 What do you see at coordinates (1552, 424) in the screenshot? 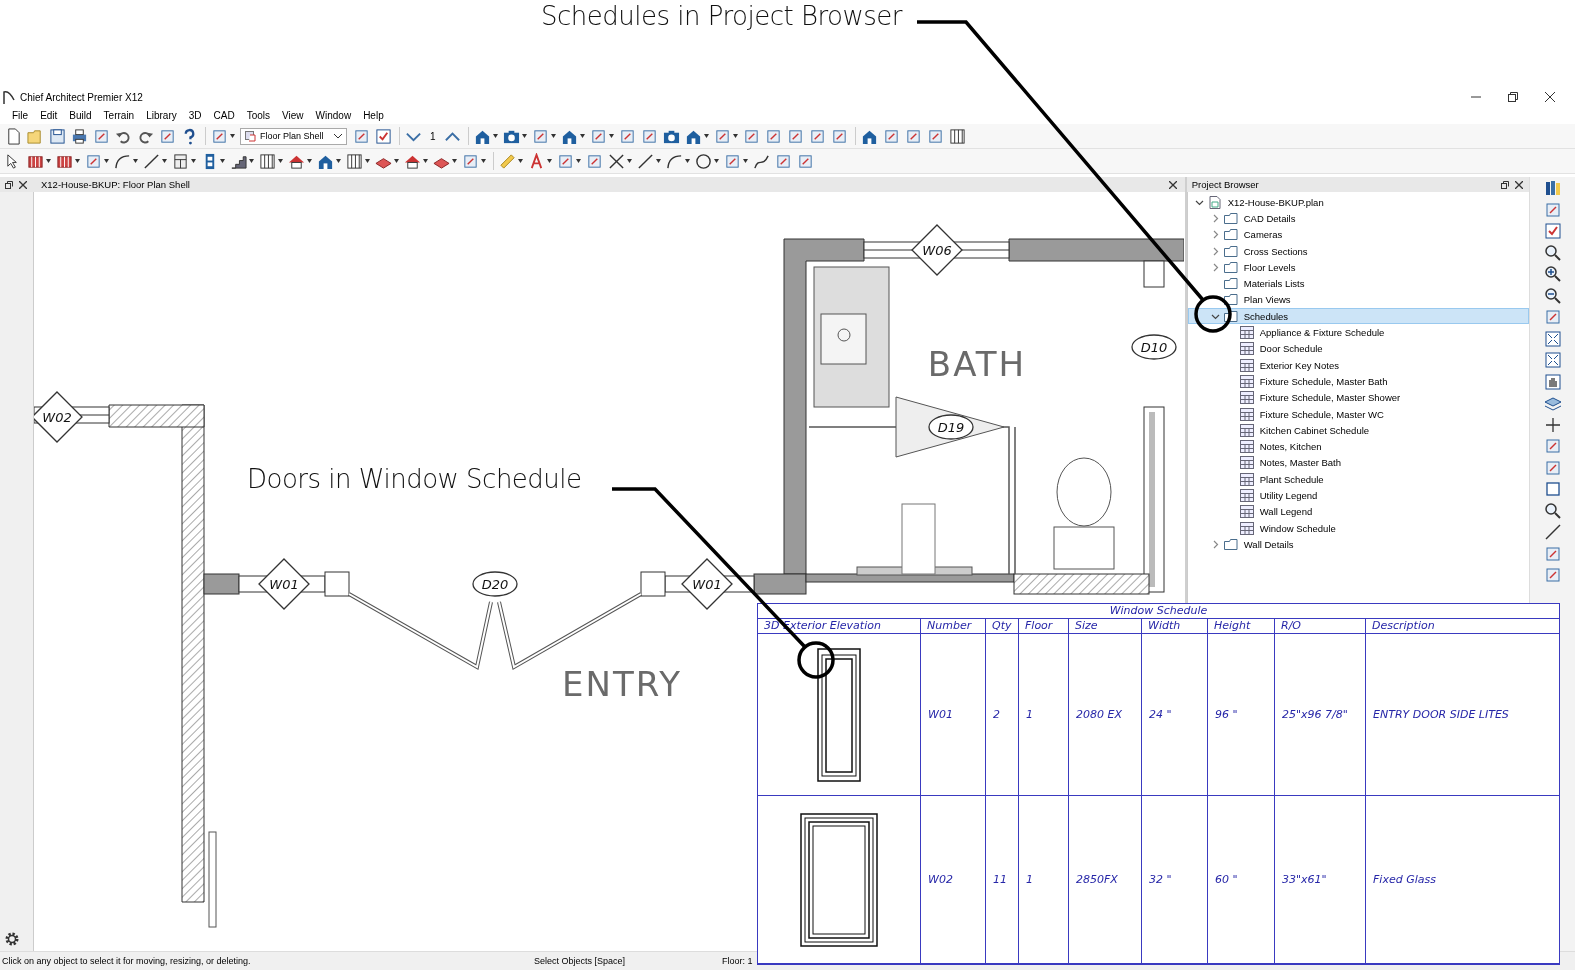
I see `plus-icon` at bounding box center [1552, 424].